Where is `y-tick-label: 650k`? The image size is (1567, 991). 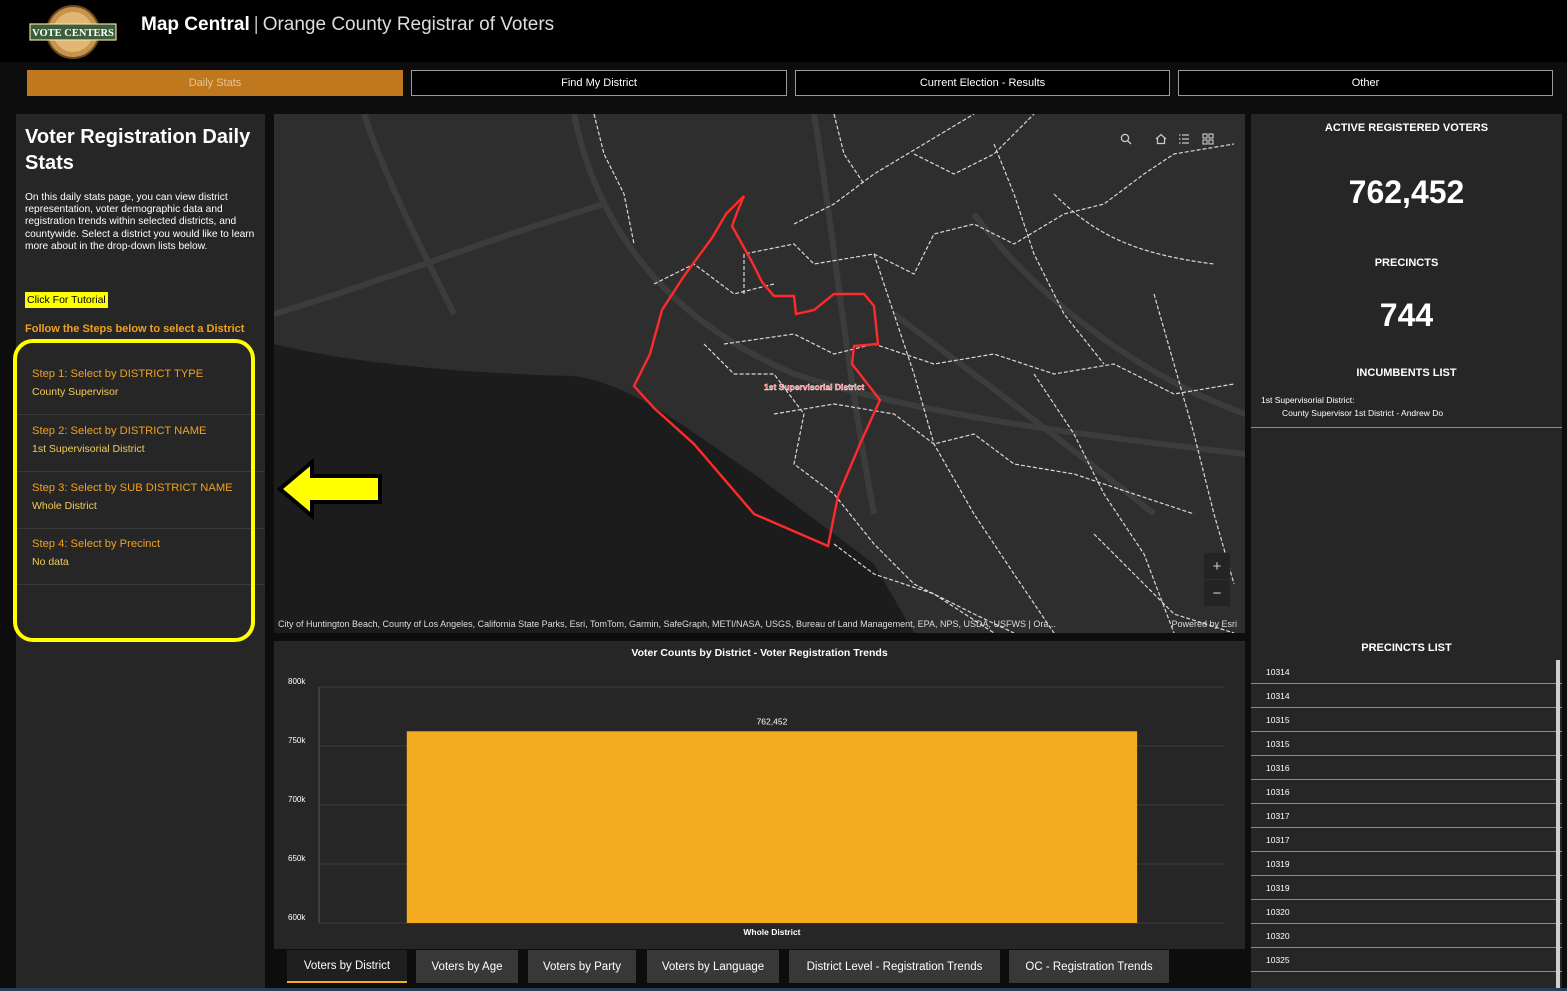
y-tick-label: 650k is located at coordinates (297, 858).